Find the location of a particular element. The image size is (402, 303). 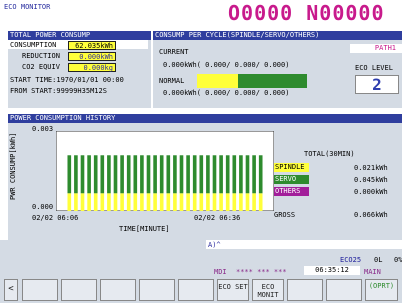

eco-level-value: 2 is located at coordinates (377, 84).